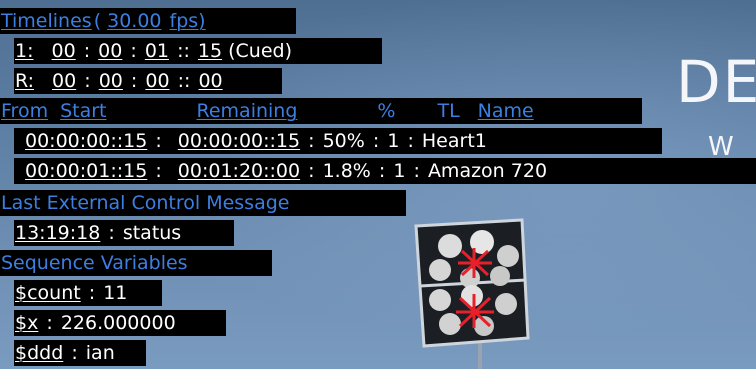 This screenshot has width=756, height=369. Describe the element at coordinates (247, 111) in the screenshot. I see `col-remaining: Remaining` at that location.